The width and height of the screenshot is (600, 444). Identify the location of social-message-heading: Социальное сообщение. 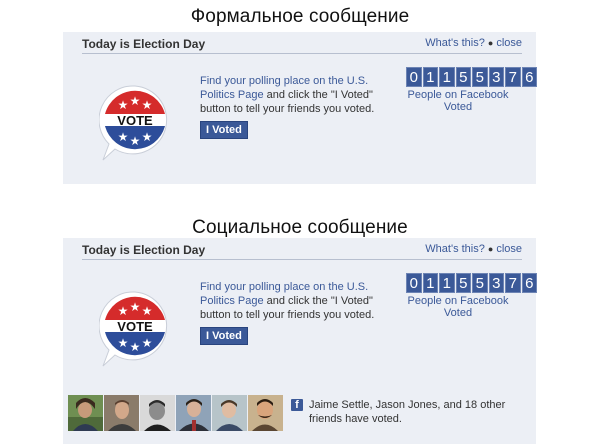
(300, 227).